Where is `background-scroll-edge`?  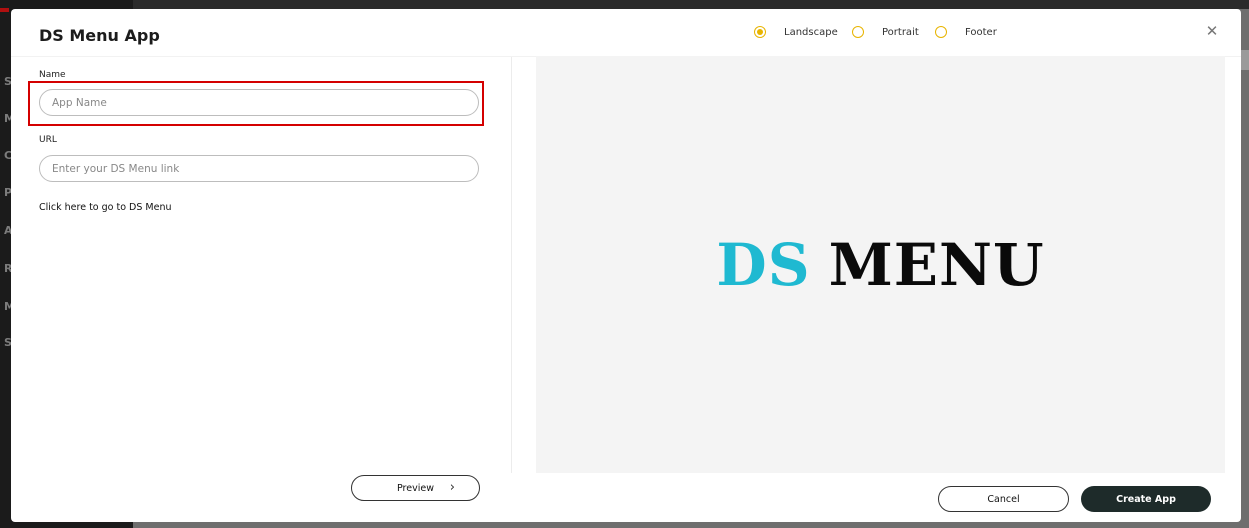 background-scroll-edge is located at coordinates (1245, 60).